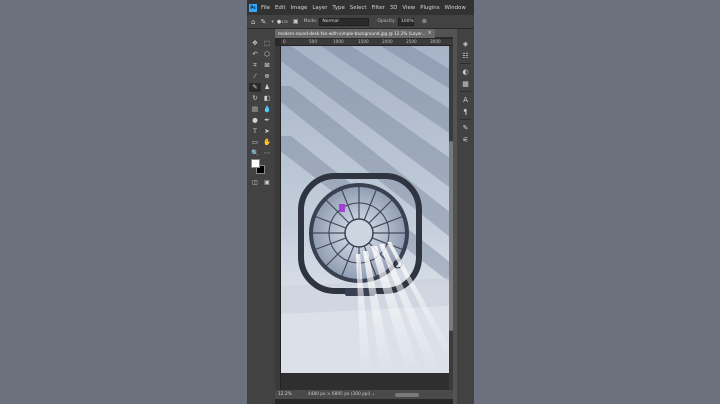 This screenshot has width=720, height=404. I want to click on tool-grid: ✥ ⬚ ↶ ⬡ ⌗ ⊠ ⁄ ⊕ ✎ ♟ ↻ ◧ ▤ 💧 ● ✒ T ➤ ▭ ✋ 🔍 ⋯, so click(261, 98).